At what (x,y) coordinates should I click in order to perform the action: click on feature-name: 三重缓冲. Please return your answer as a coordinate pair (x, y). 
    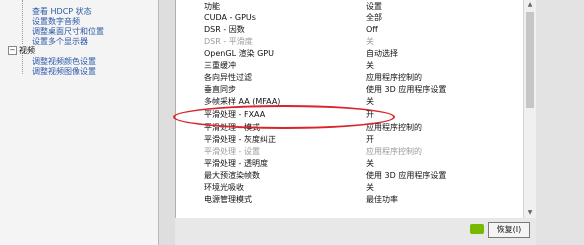
    Looking at the image, I should click on (220, 65).